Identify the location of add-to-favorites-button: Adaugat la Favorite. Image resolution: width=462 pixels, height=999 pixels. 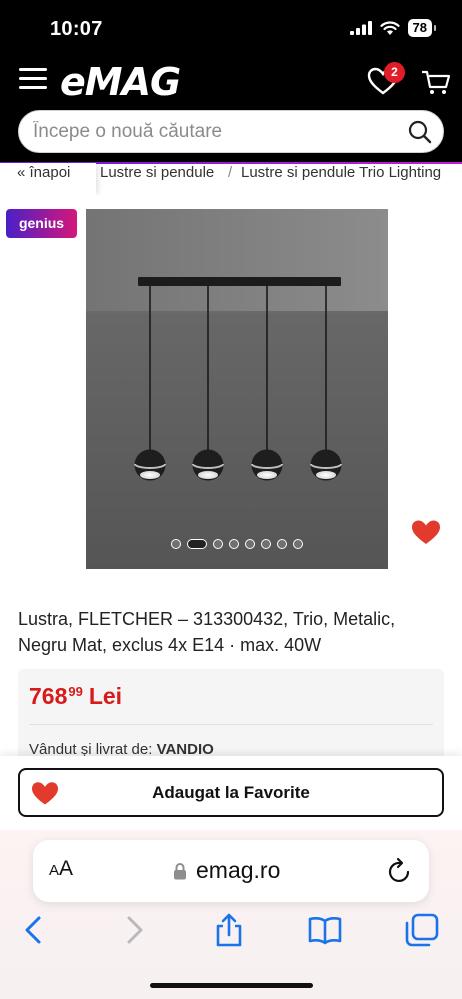
(231, 792).